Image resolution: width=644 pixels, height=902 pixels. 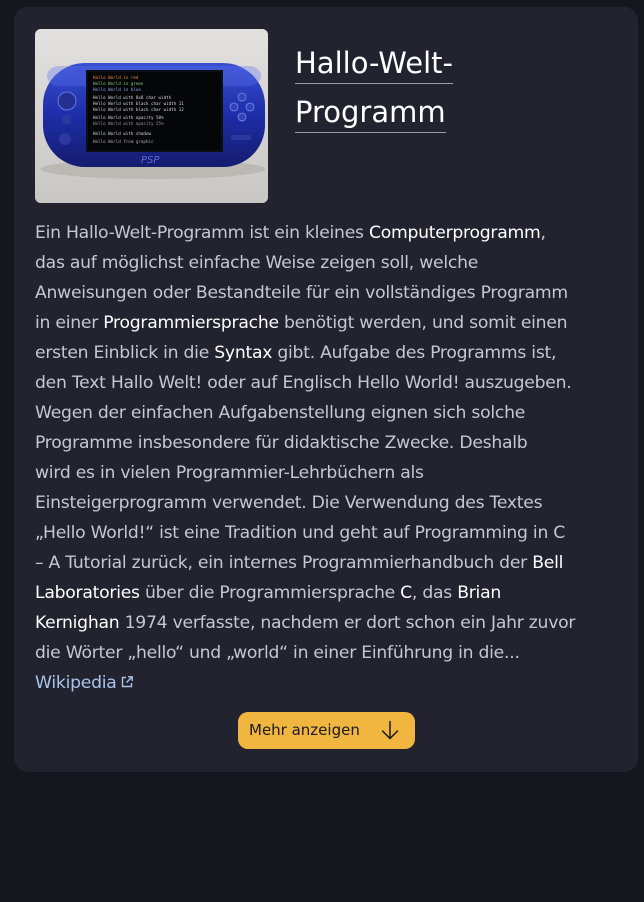 What do you see at coordinates (125, 353) in the screenshot?
I see `desc-text: ersten Einblick in die` at bounding box center [125, 353].